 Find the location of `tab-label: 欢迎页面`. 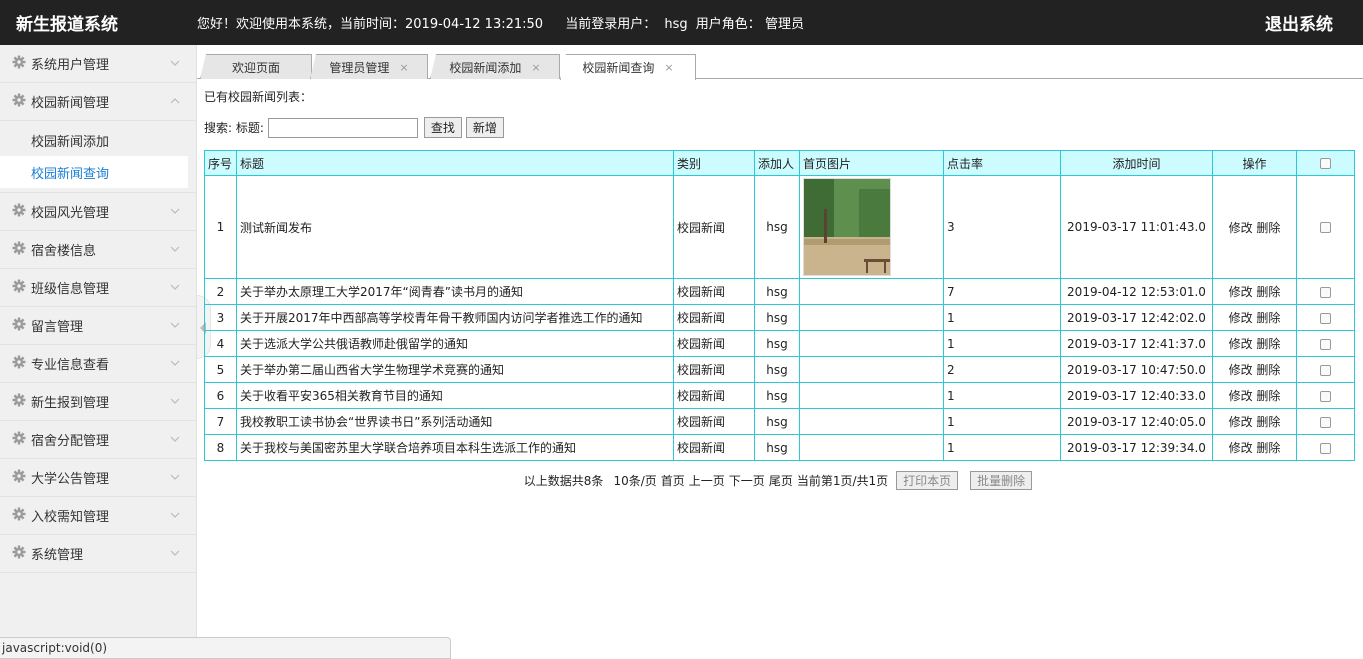

tab-label: 欢迎页面 is located at coordinates (255, 67).